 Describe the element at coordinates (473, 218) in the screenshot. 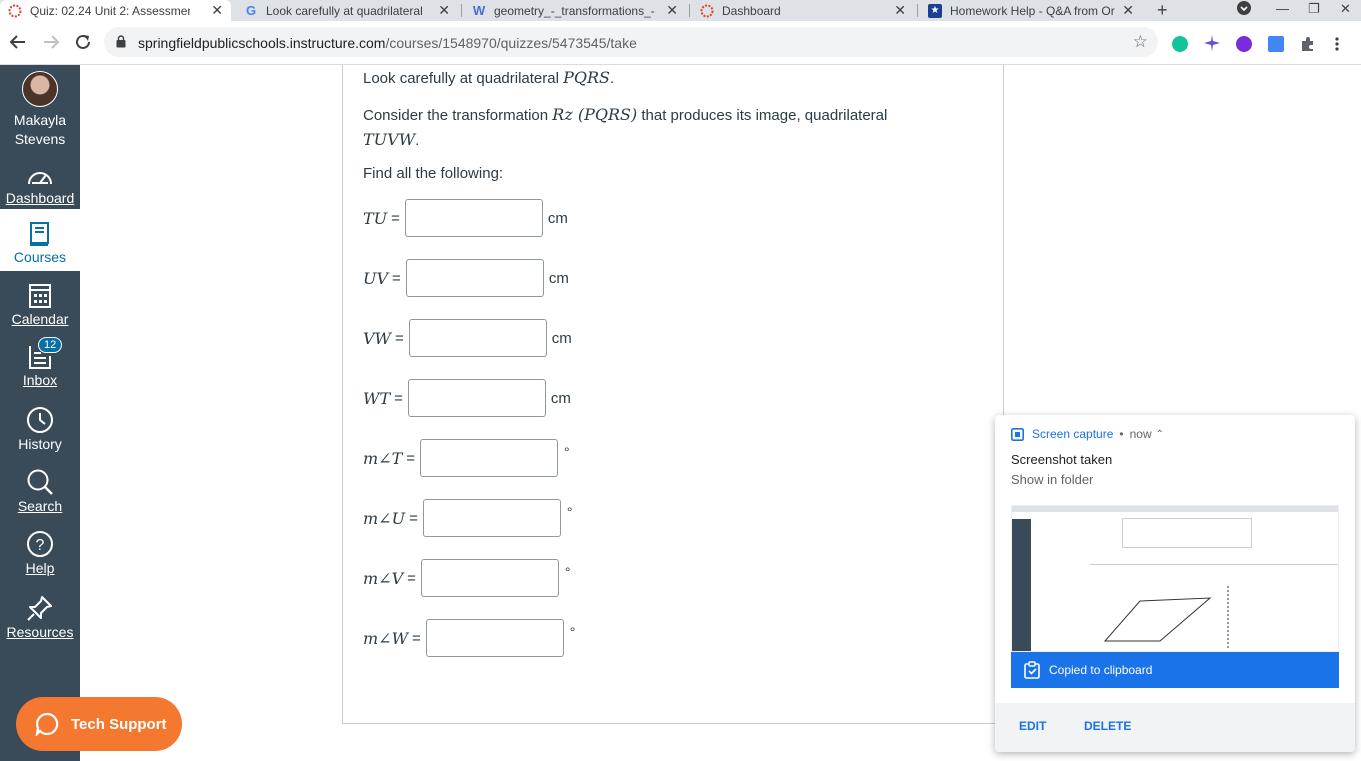

I see `answer-input-tu` at that location.